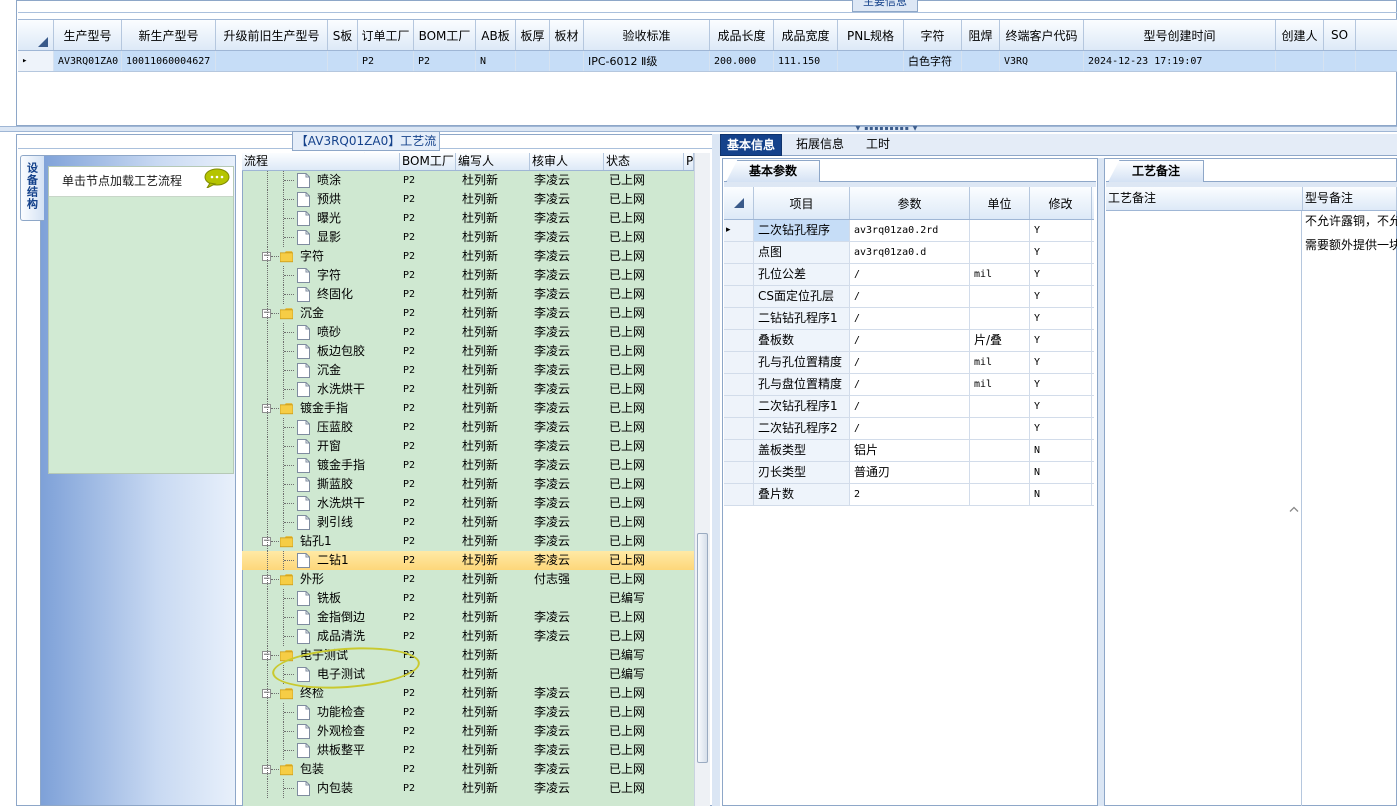 The width and height of the screenshot is (1397, 806). Describe the element at coordinates (217, 178) in the screenshot. I see `speech-bubble-icon` at that location.